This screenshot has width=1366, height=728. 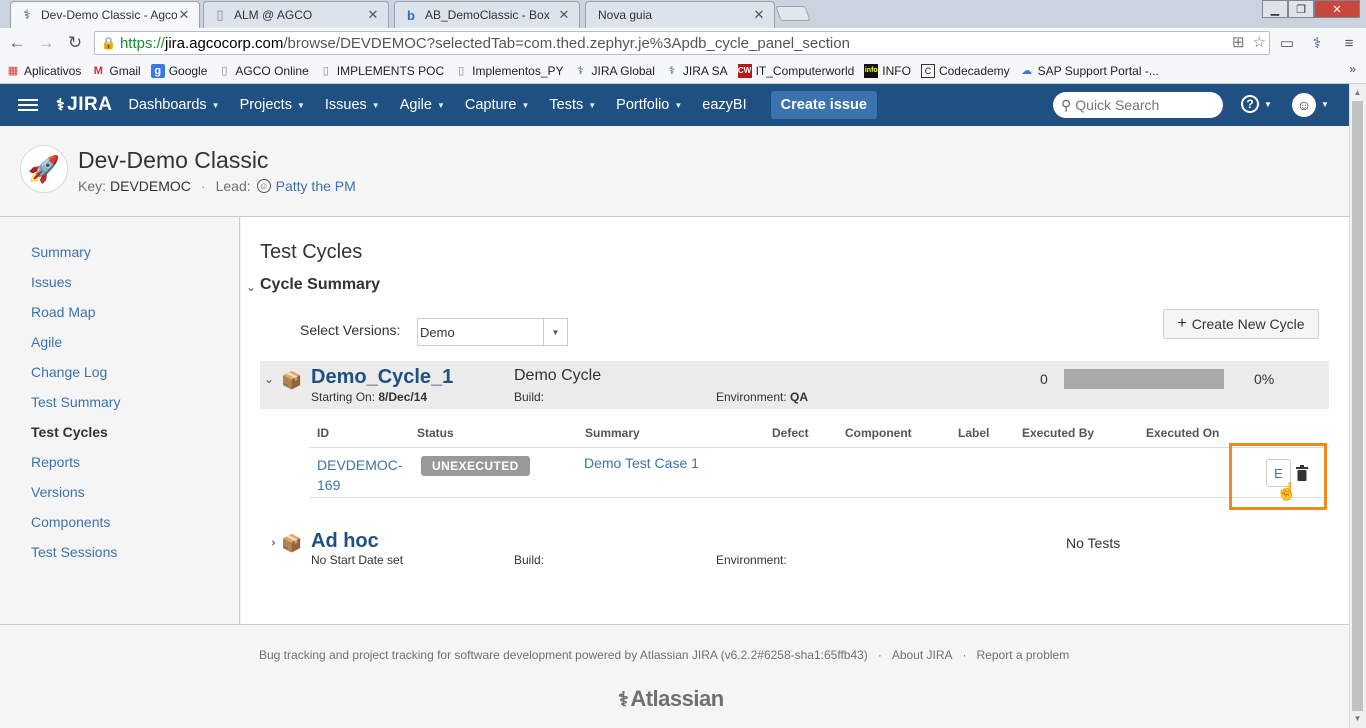 What do you see at coordinates (316, 186) in the screenshot?
I see `project-lead-link: Patty the PM` at bounding box center [316, 186].